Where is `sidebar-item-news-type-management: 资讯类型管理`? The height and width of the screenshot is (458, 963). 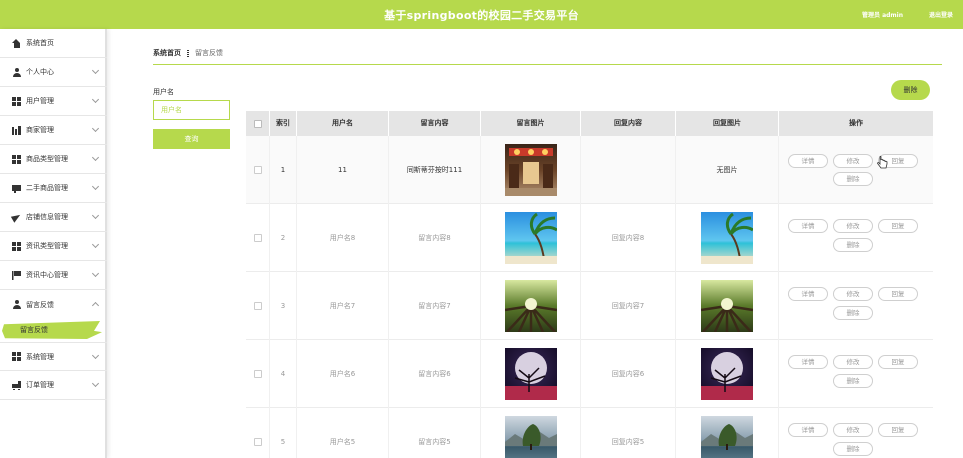 sidebar-item-news-type-management: 资讯类型管理 is located at coordinates (53, 246).